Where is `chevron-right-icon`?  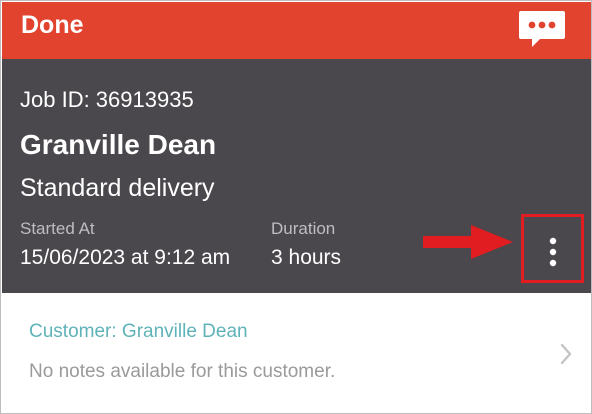
chevron-right-icon is located at coordinates (566, 354).